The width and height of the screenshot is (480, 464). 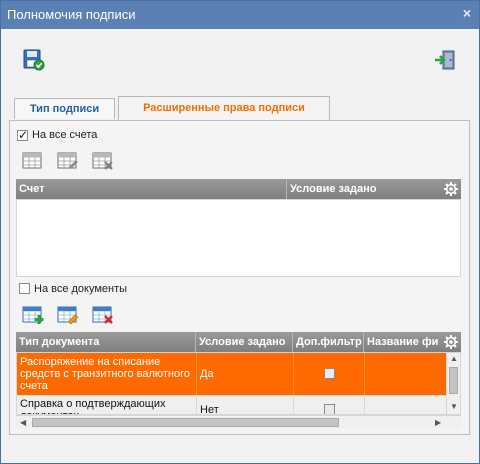 I want to click on tab-label: Расширенные права подписи, so click(x=224, y=108).